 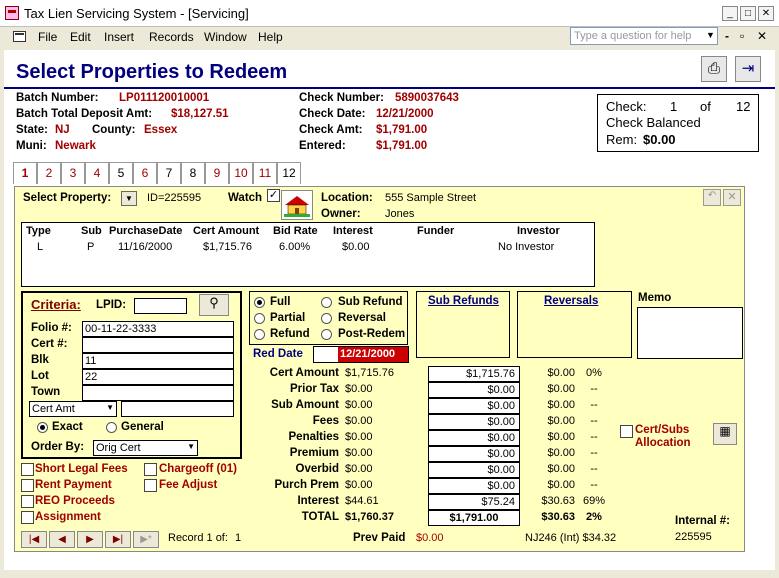 I want to click on tab-5: 5, so click(x=121, y=173).